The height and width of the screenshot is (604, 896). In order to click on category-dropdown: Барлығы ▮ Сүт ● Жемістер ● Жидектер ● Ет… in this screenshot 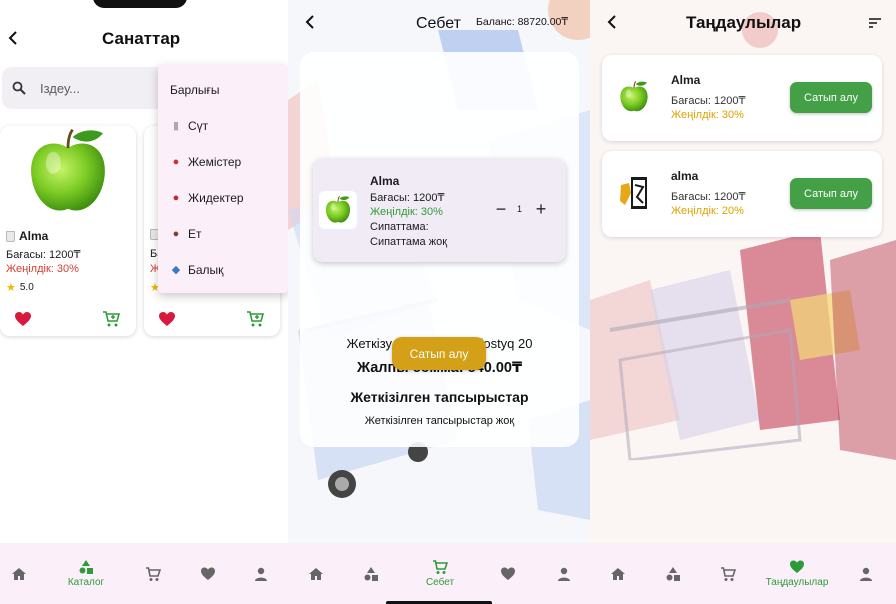, I will do `click(223, 179)`.